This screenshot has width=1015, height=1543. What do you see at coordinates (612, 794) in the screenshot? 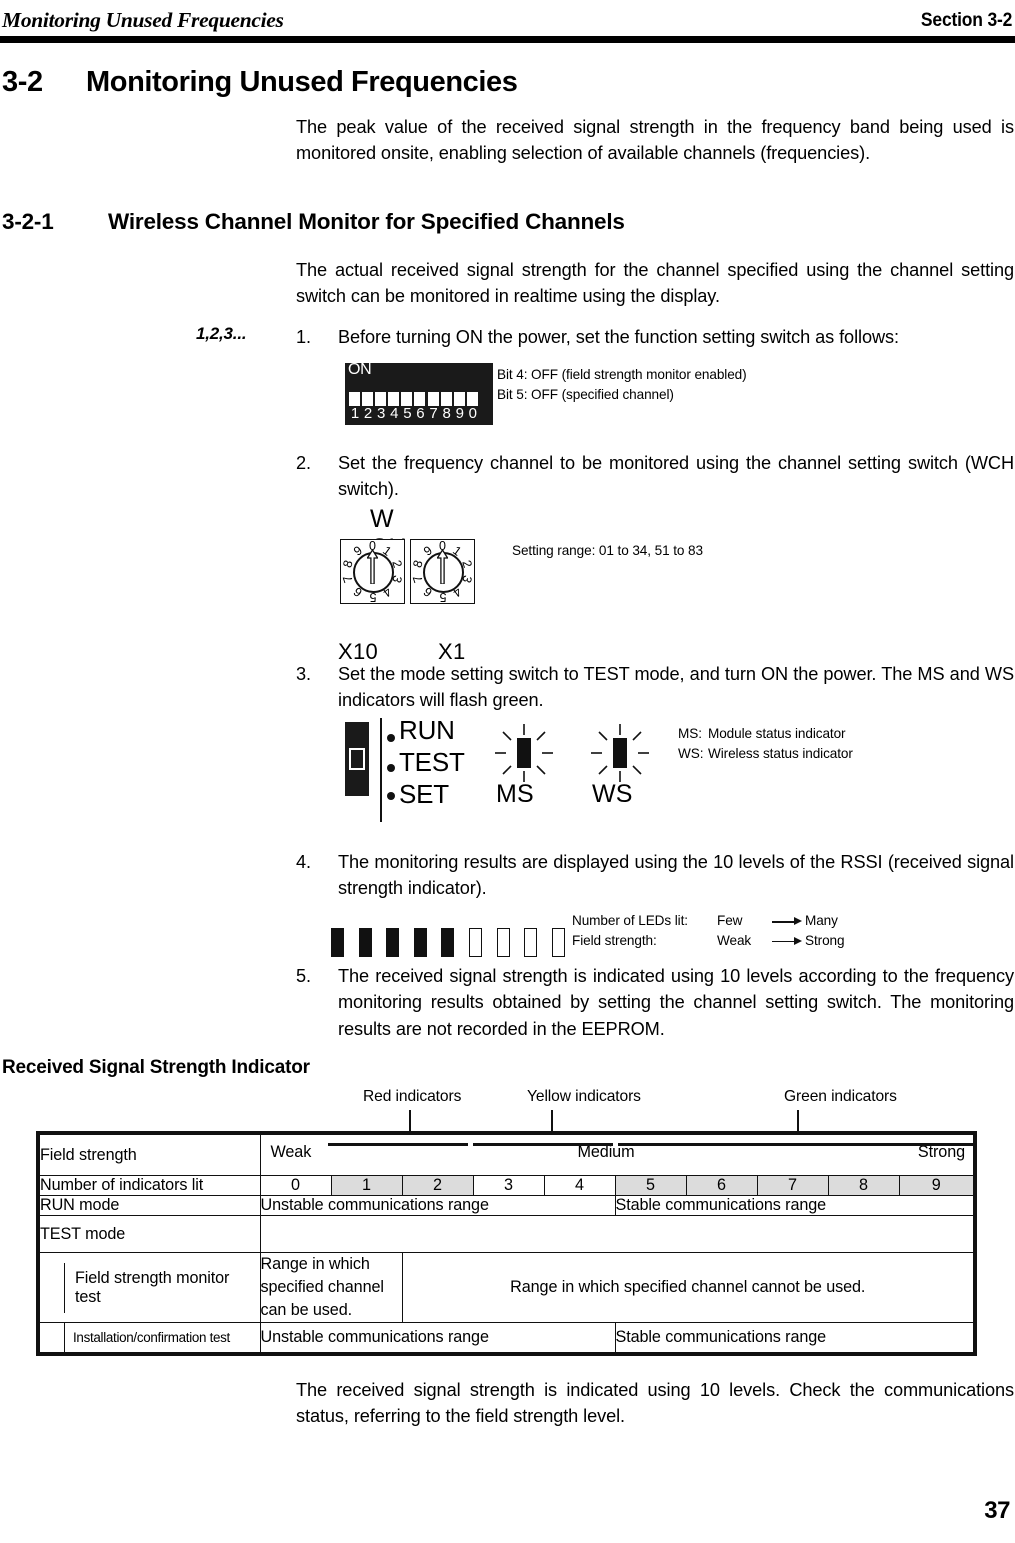
I see `ws-label: WS` at bounding box center [612, 794].